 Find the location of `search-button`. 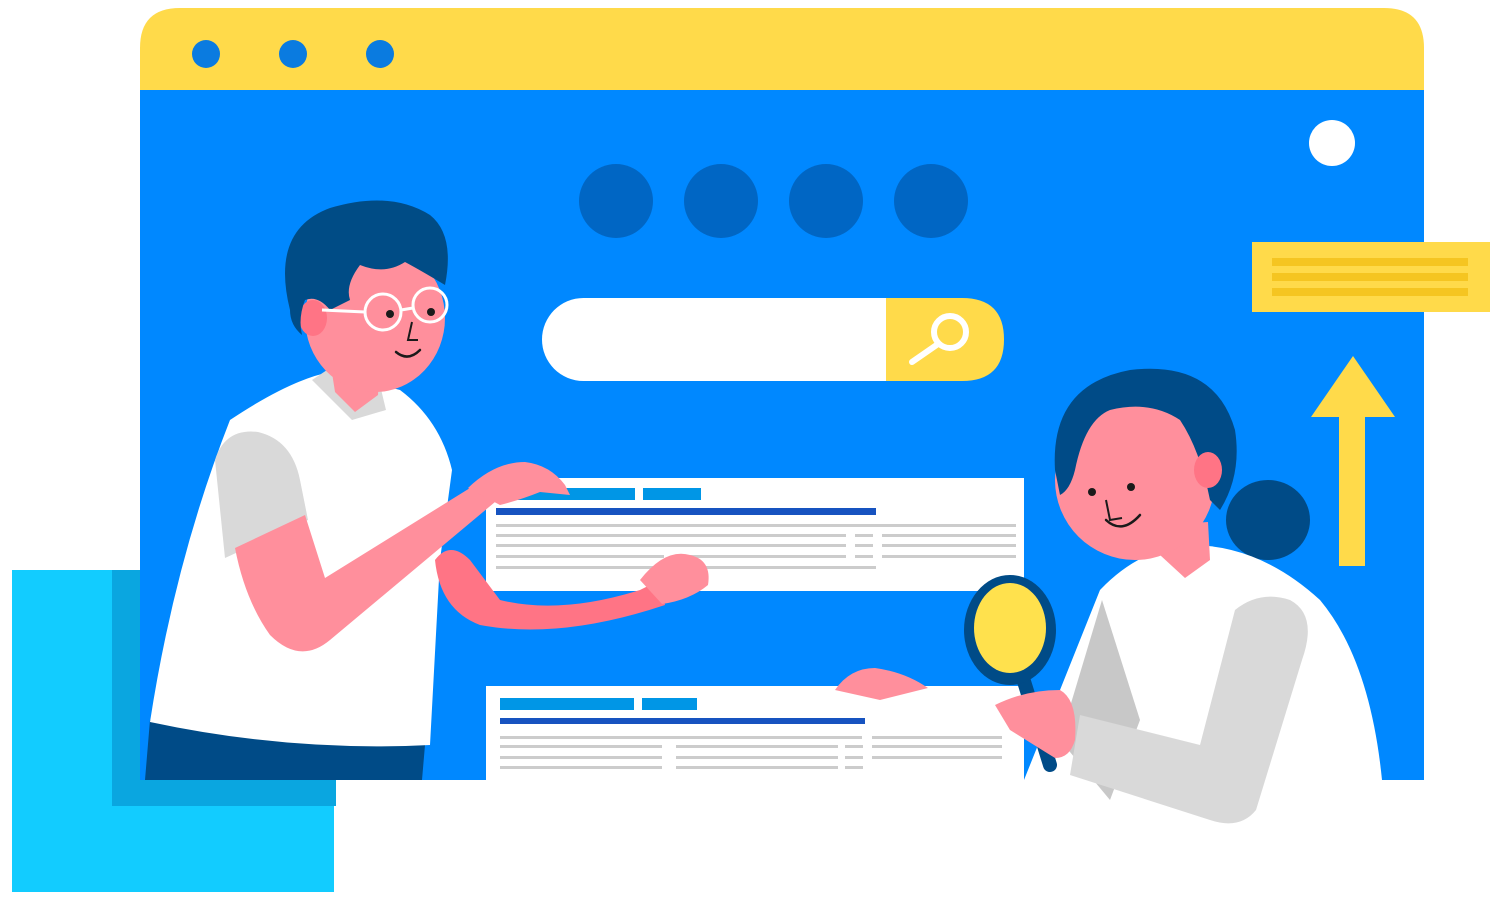

search-button is located at coordinates (945, 339).